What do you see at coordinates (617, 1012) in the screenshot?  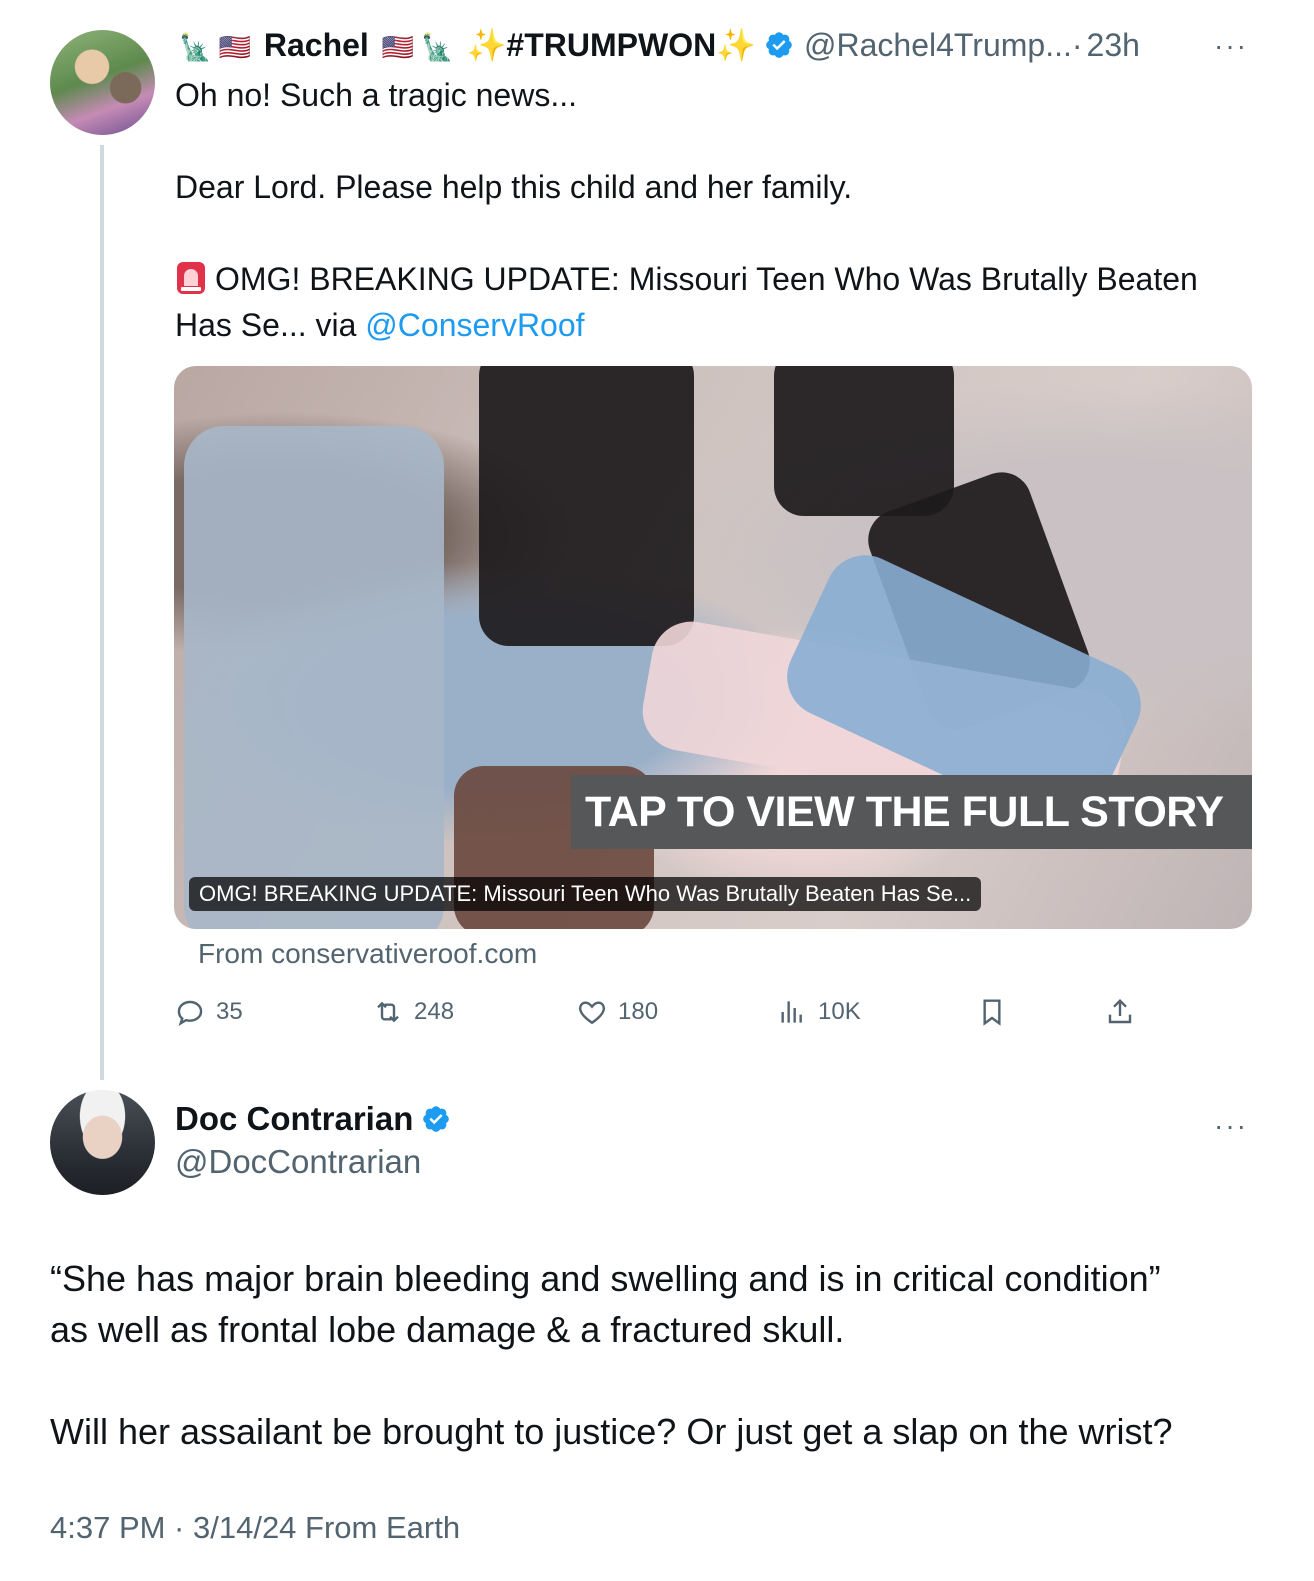 I see `like-button: 180` at bounding box center [617, 1012].